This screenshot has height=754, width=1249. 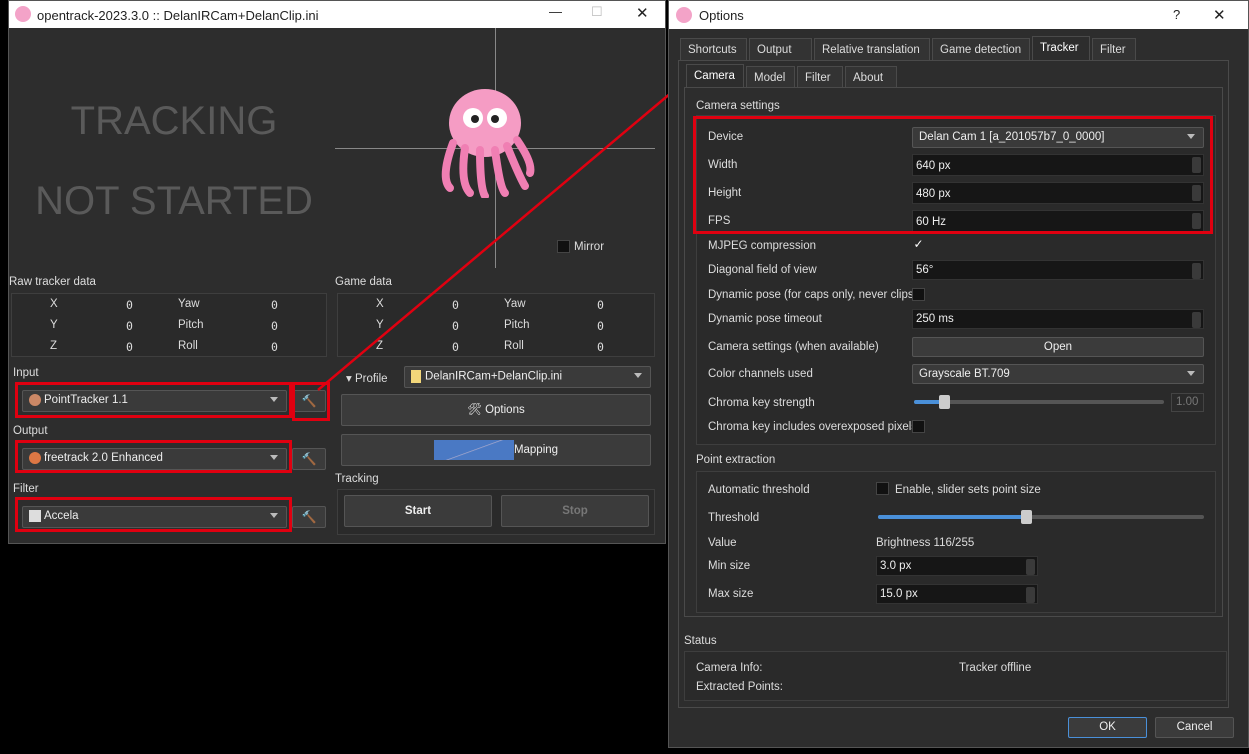 What do you see at coordinates (739, 687) in the screenshot?
I see `extracted-points-label: Extracted Points:` at bounding box center [739, 687].